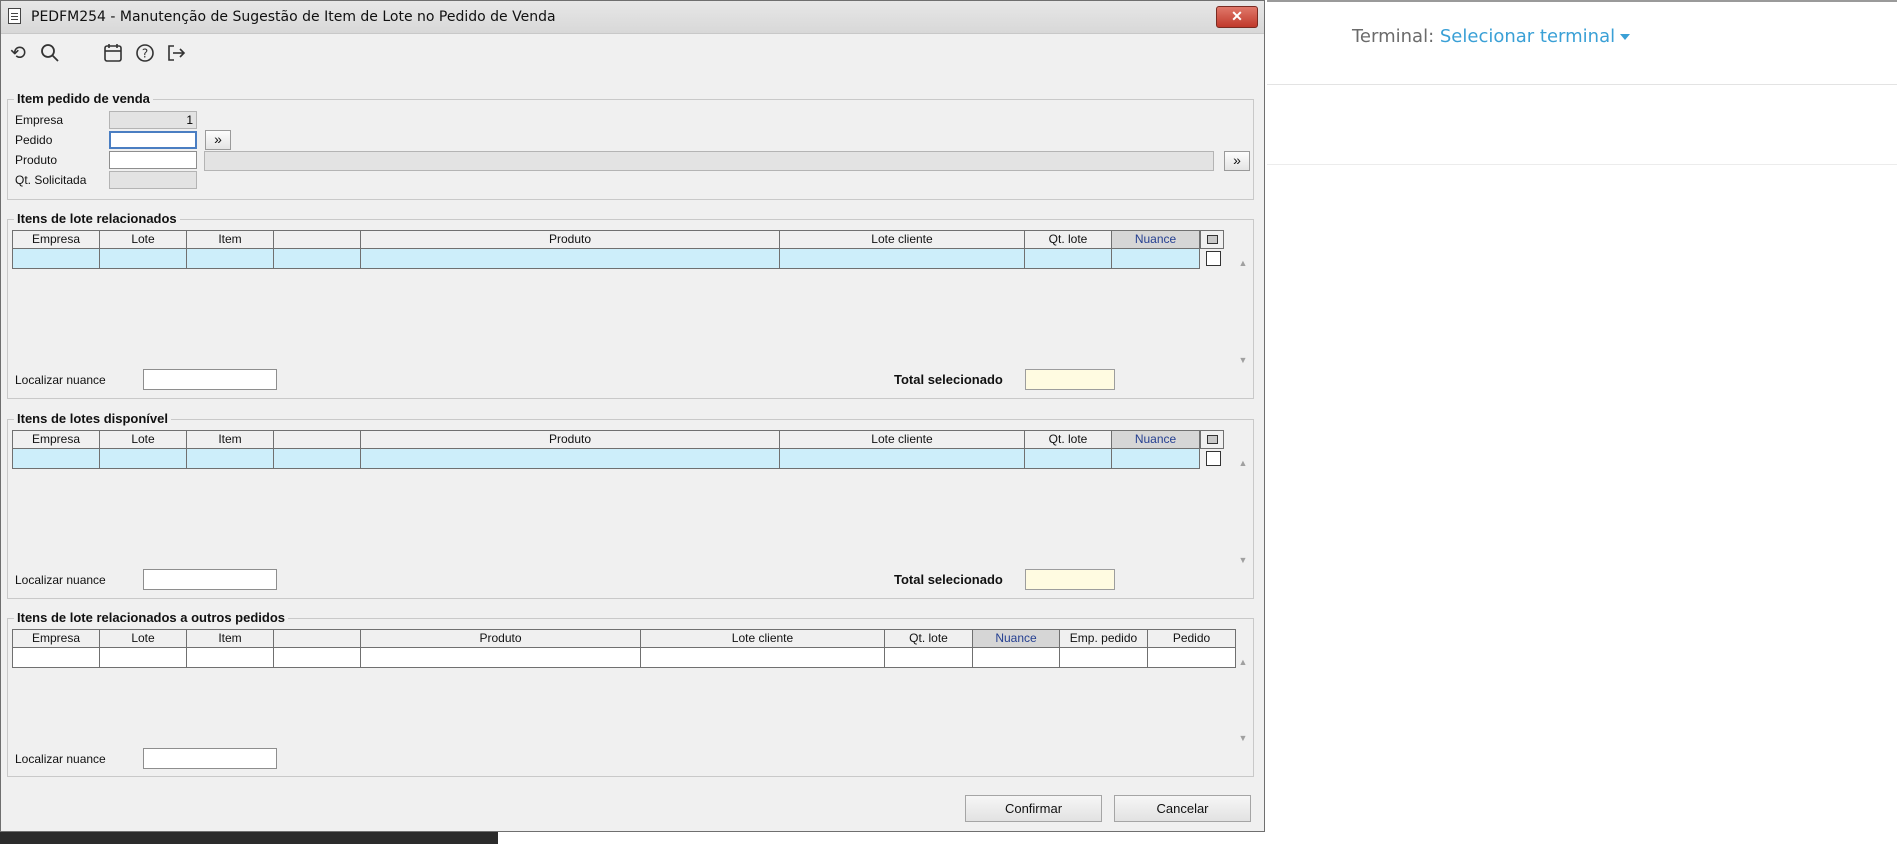  Describe the element at coordinates (51, 180) in the screenshot. I see `qt-solicitada-label: Qt. Solicitada` at that location.